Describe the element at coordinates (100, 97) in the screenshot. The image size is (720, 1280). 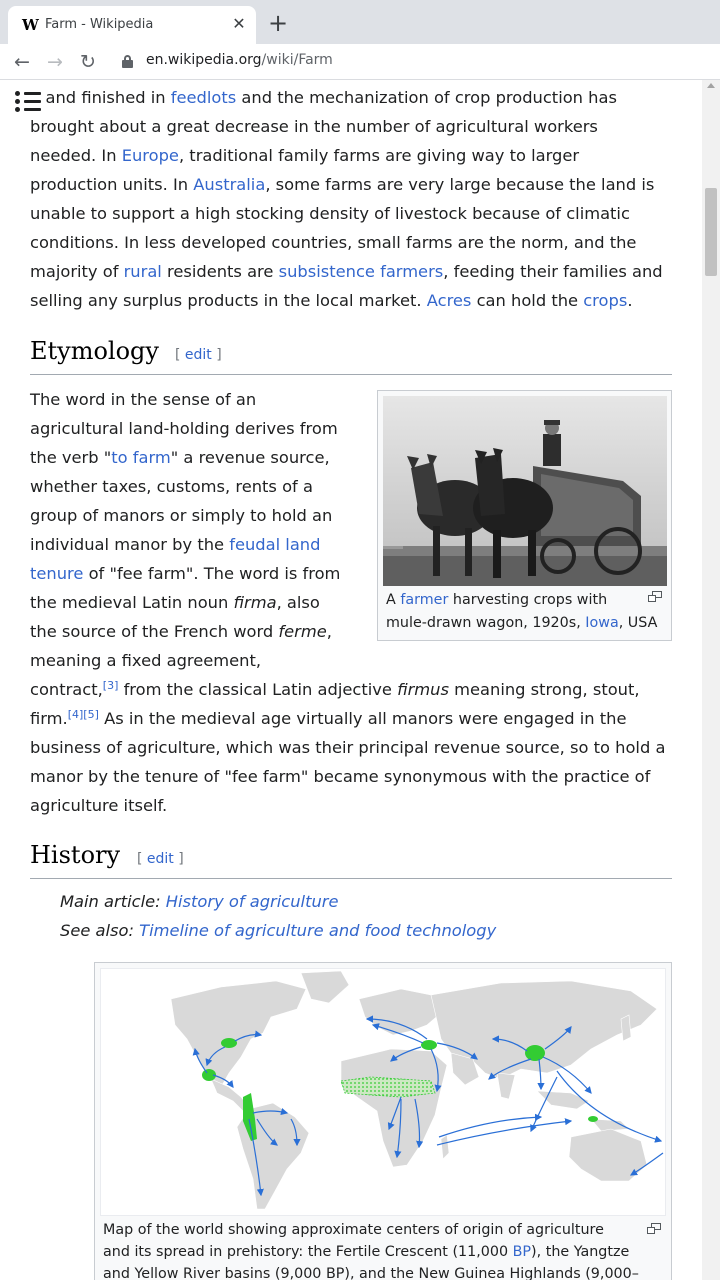
I see `text: d and finished in` at that location.